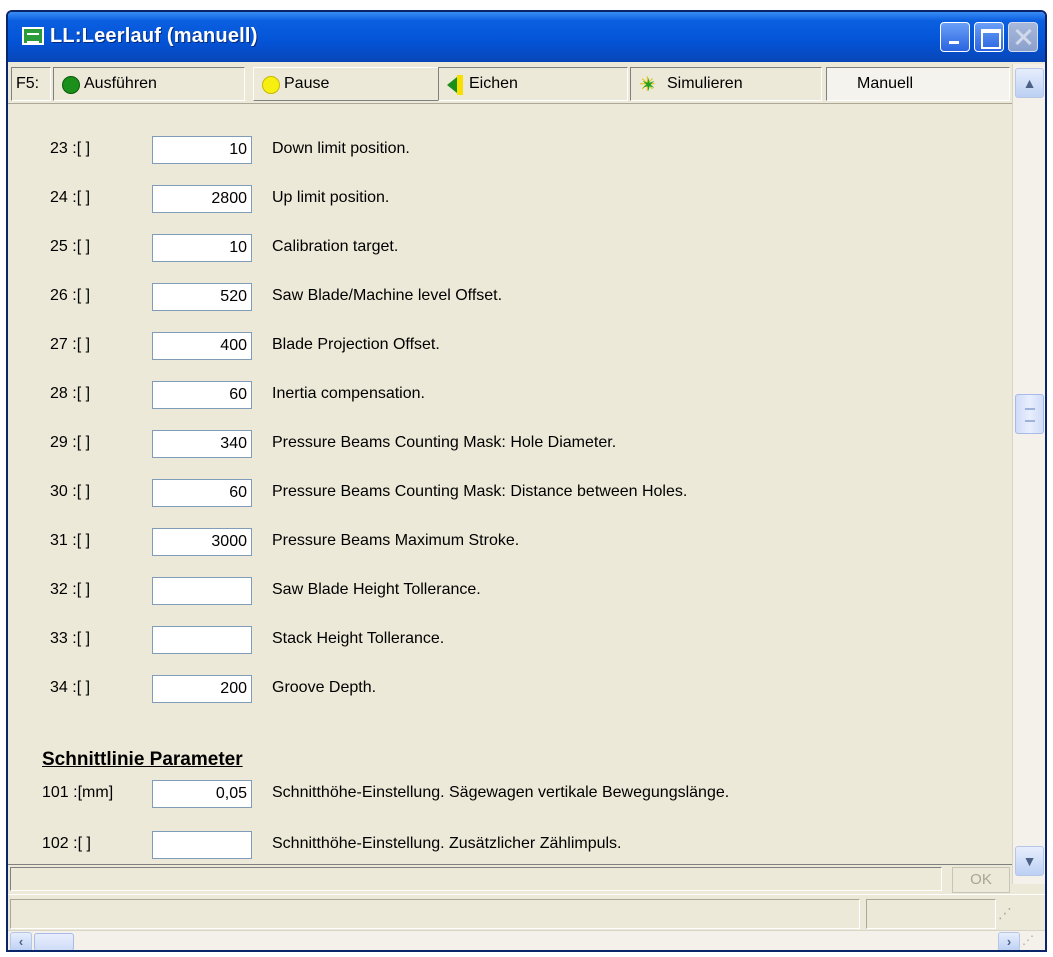  Describe the element at coordinates (1009, 941) in the screenshot. I see `scroll-right-button: ›` at that location.